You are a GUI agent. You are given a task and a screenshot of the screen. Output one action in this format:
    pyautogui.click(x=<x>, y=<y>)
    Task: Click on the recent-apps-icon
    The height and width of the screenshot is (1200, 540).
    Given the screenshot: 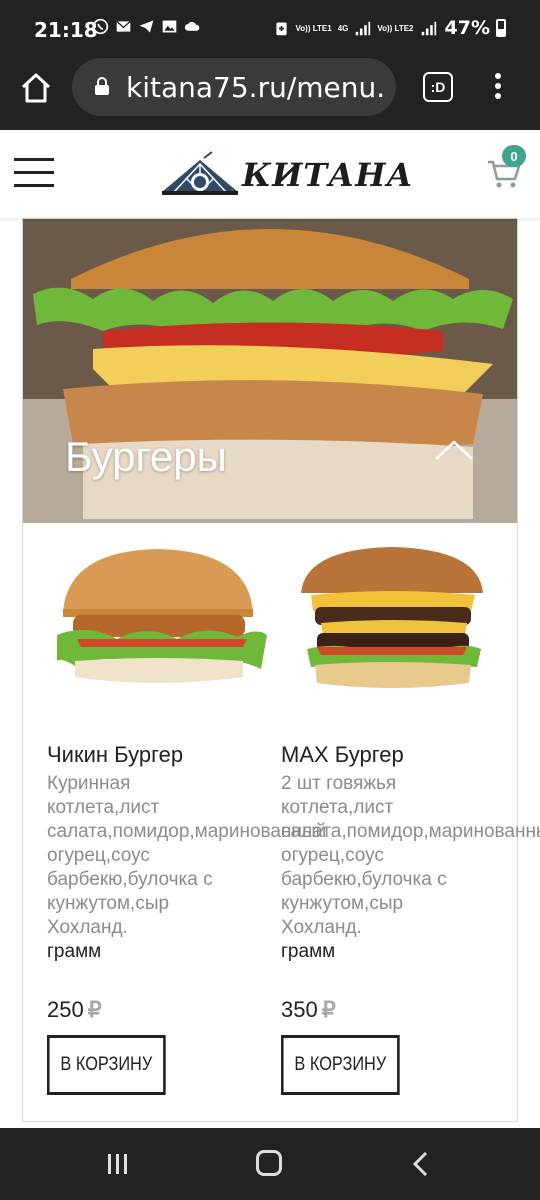 What is the action you would take?
    pyautogui.click(x=118, y=1164)
    